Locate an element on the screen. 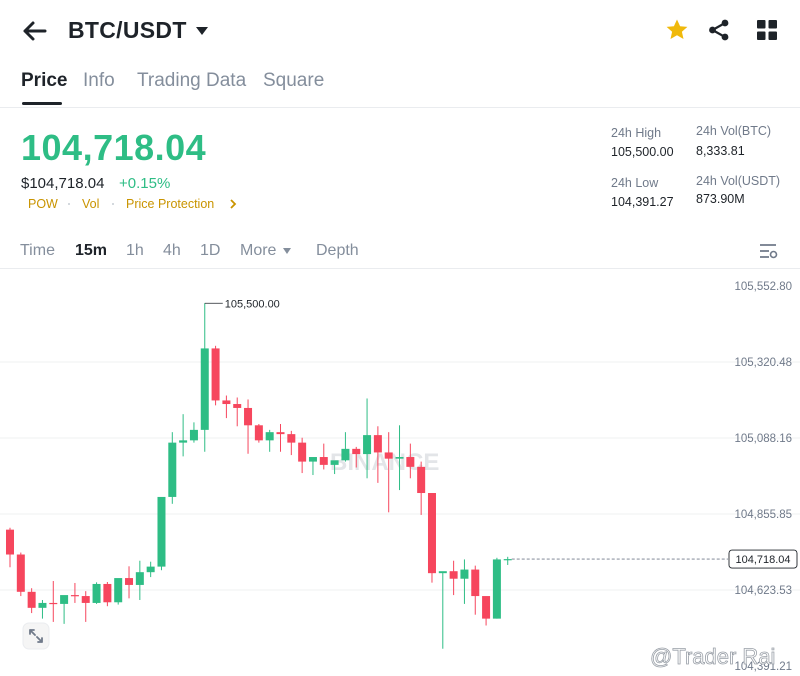 The image size is (800, 676). tag-price-protection: Price Protection is located at coordinates (170, 204).